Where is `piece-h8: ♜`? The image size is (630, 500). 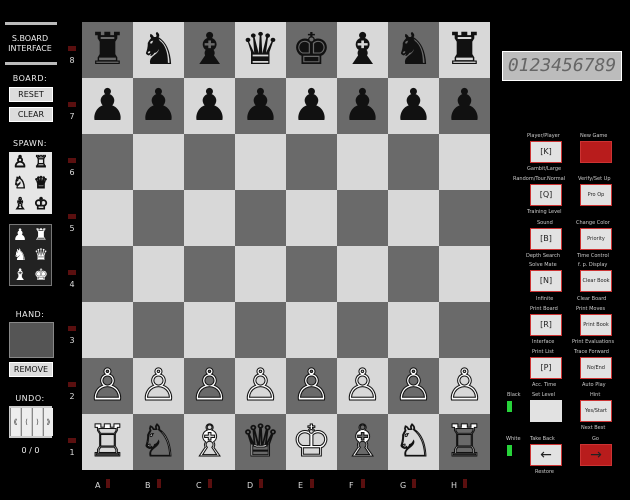 piece-h8: ♜ is located at coordinates (464, 50).